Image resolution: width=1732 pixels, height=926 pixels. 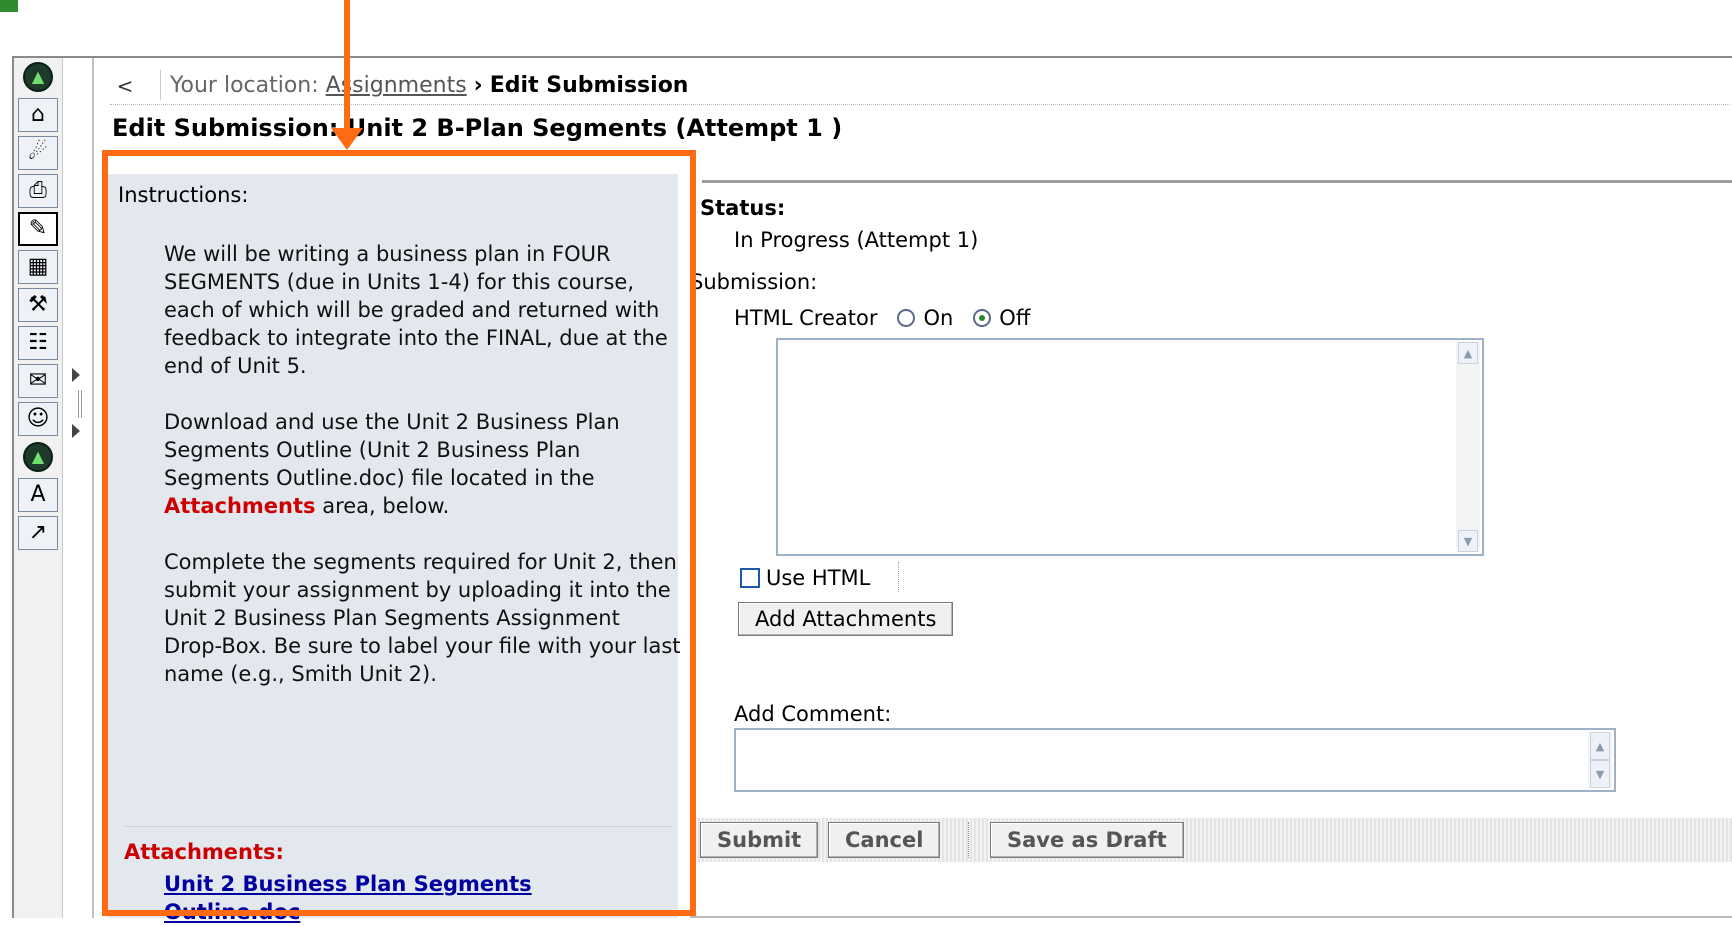 What do you see at coordinates (76, 403) in the screenshot?
I see `sidebar-resize-handle` at bounding box center [76, 403].